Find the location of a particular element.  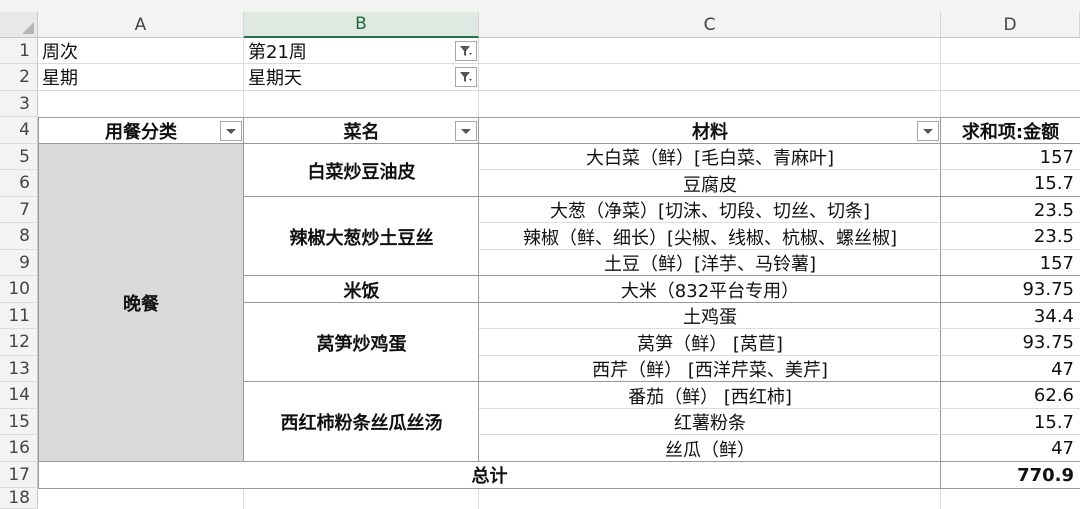

material-cell: 丝瓜（鲜） is located at coordinates (710, 448).